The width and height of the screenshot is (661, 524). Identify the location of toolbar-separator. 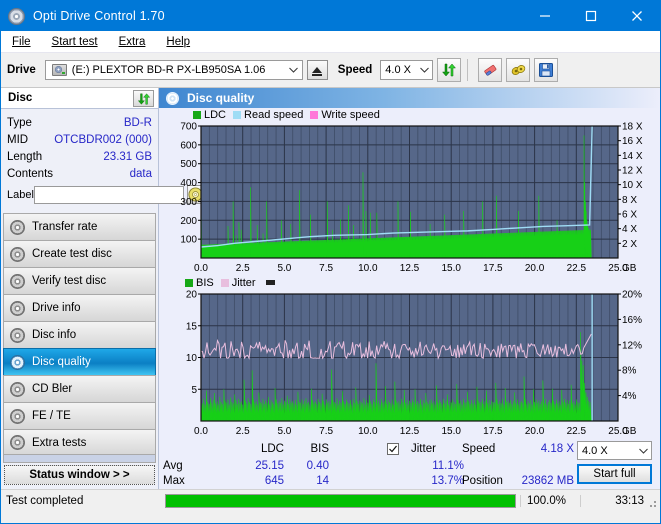
(468, 70).